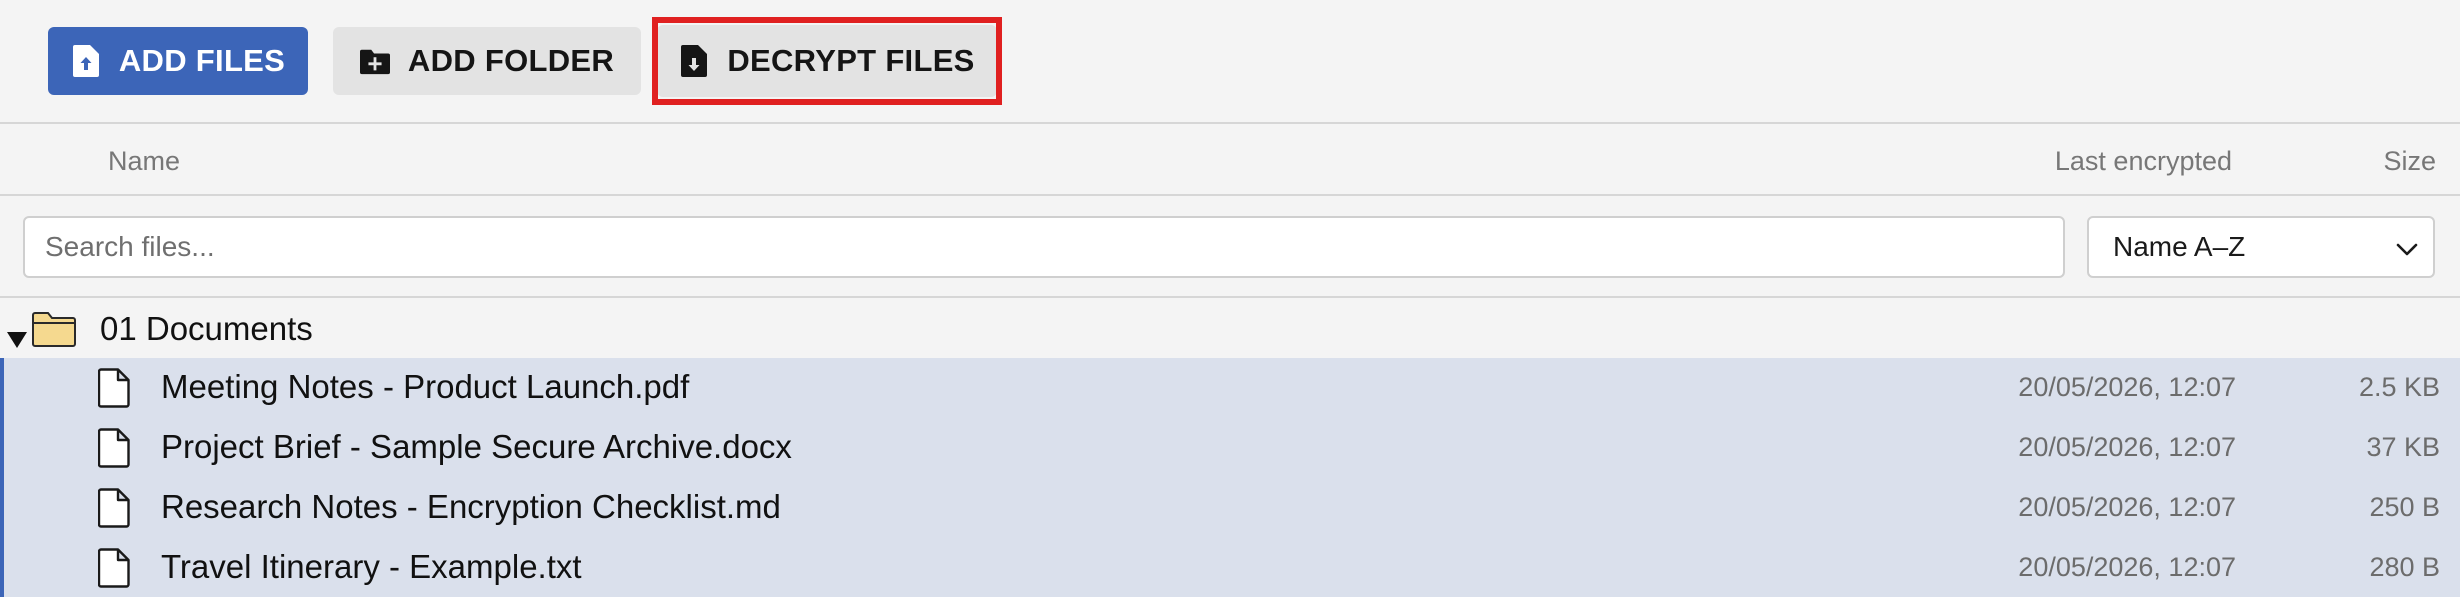 Image resolution: width=2460 pixels, height=597 pixels. I want to click on add-files-label: ADD FILES, so click(202, 60).